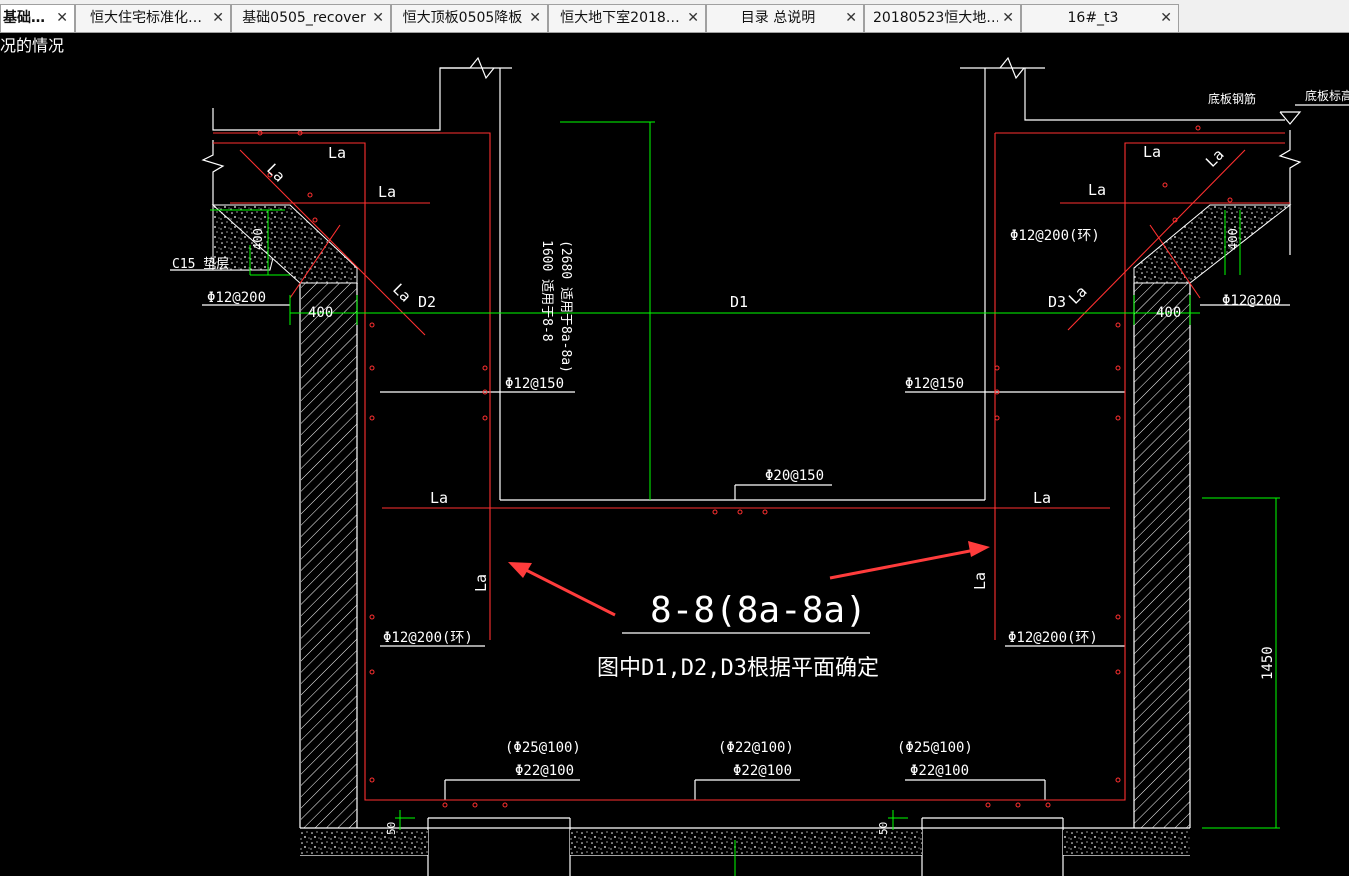 The width and height of the screenshot is (1349, 876). I want to click on label-d2: D2, so click(427, 302).